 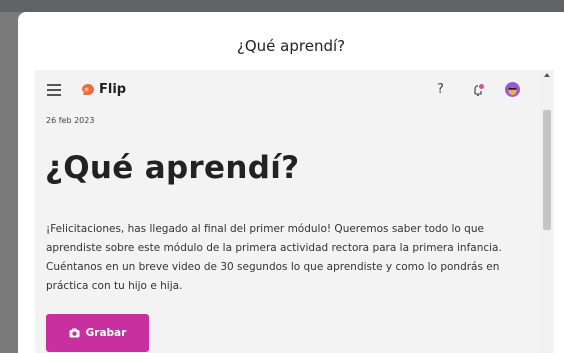 What do you see at coordinates (112, 89) in the screenshot?
I see `app-name: Flip` at bounding box center [112, 89].